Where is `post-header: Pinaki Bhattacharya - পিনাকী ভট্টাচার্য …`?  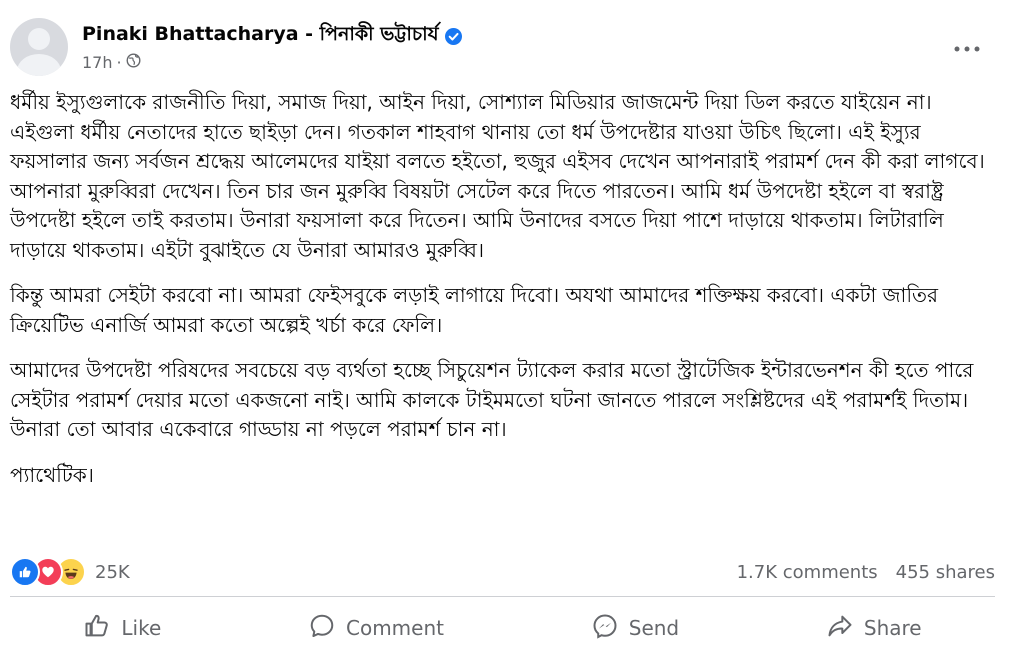
post-header: Pinaki Bhattacharya - পিনাকী ভট্টাচার্য … is located at coordinates (504, 40).